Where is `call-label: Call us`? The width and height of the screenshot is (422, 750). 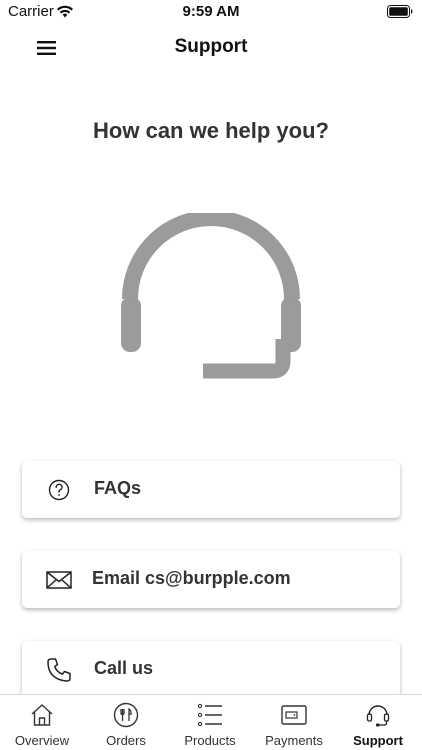
call-label: Call us is located at coordinates (124, 668).